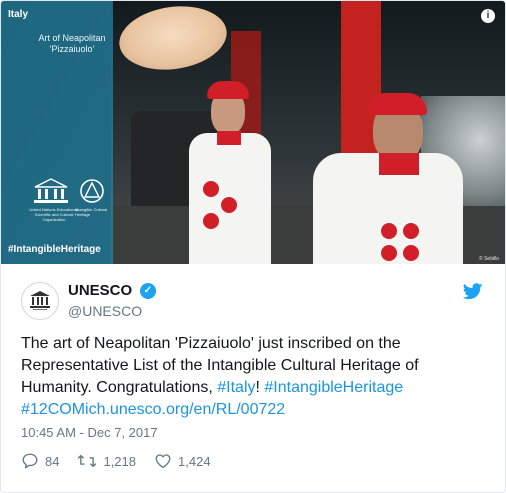 This screenshot has height=493, width=506. I want to click on overlay-country: Italy, so click(18, 14).